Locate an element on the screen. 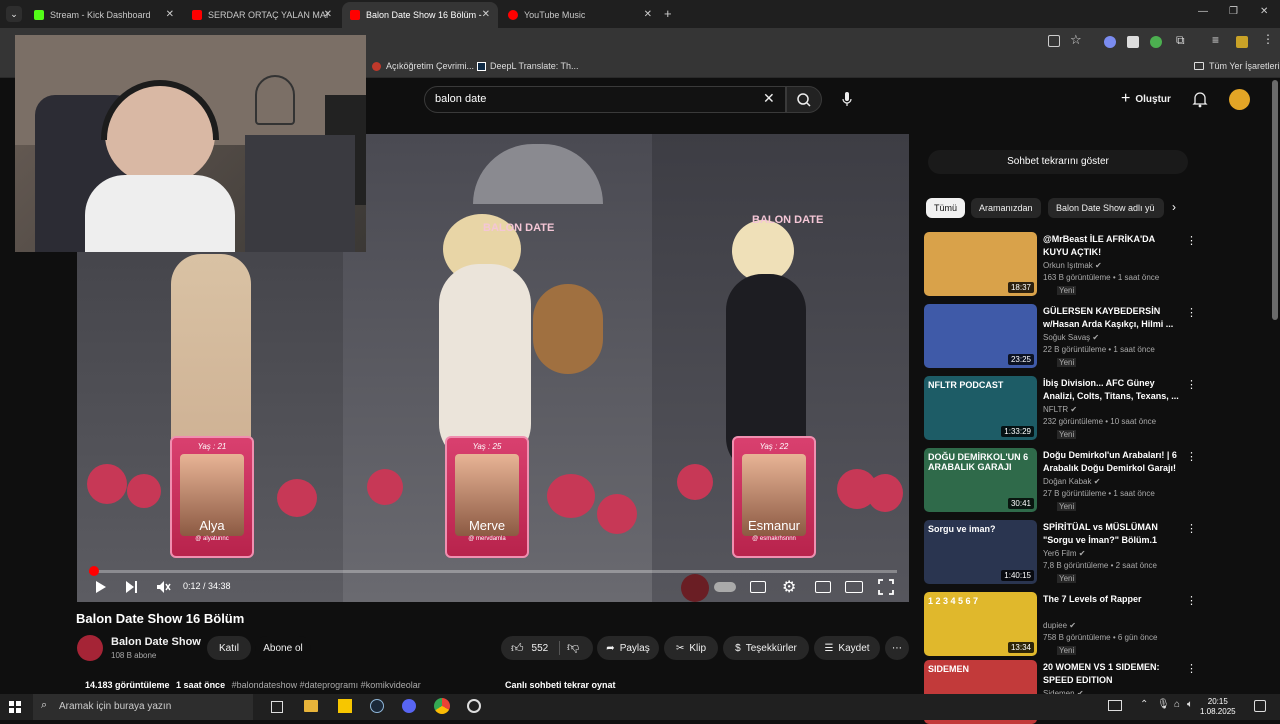 This screenshot has height=724, width=1280. chip-from-search: Aramanızdan is located at coordinates (1006, 208).